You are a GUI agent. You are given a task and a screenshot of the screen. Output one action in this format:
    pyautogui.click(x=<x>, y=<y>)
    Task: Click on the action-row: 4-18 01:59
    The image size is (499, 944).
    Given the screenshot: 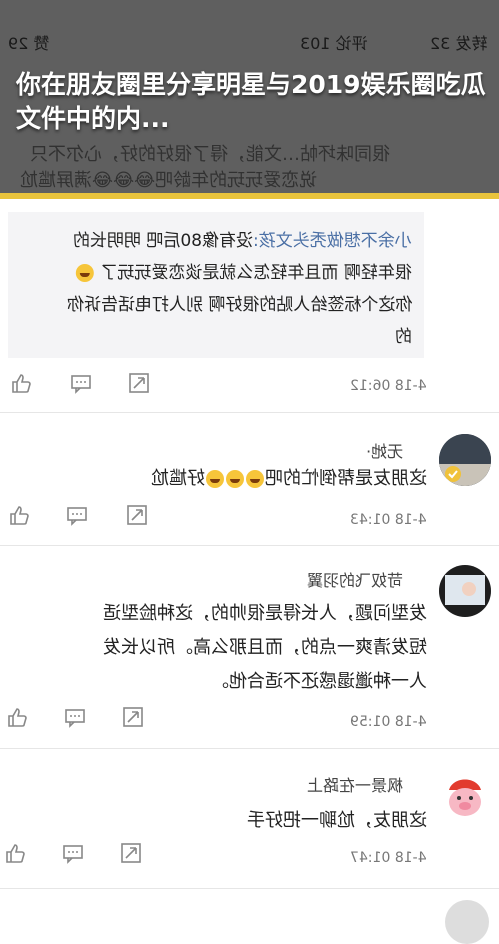 What is the action you would take?
    pyautogui.click(x=249, y=719)
    